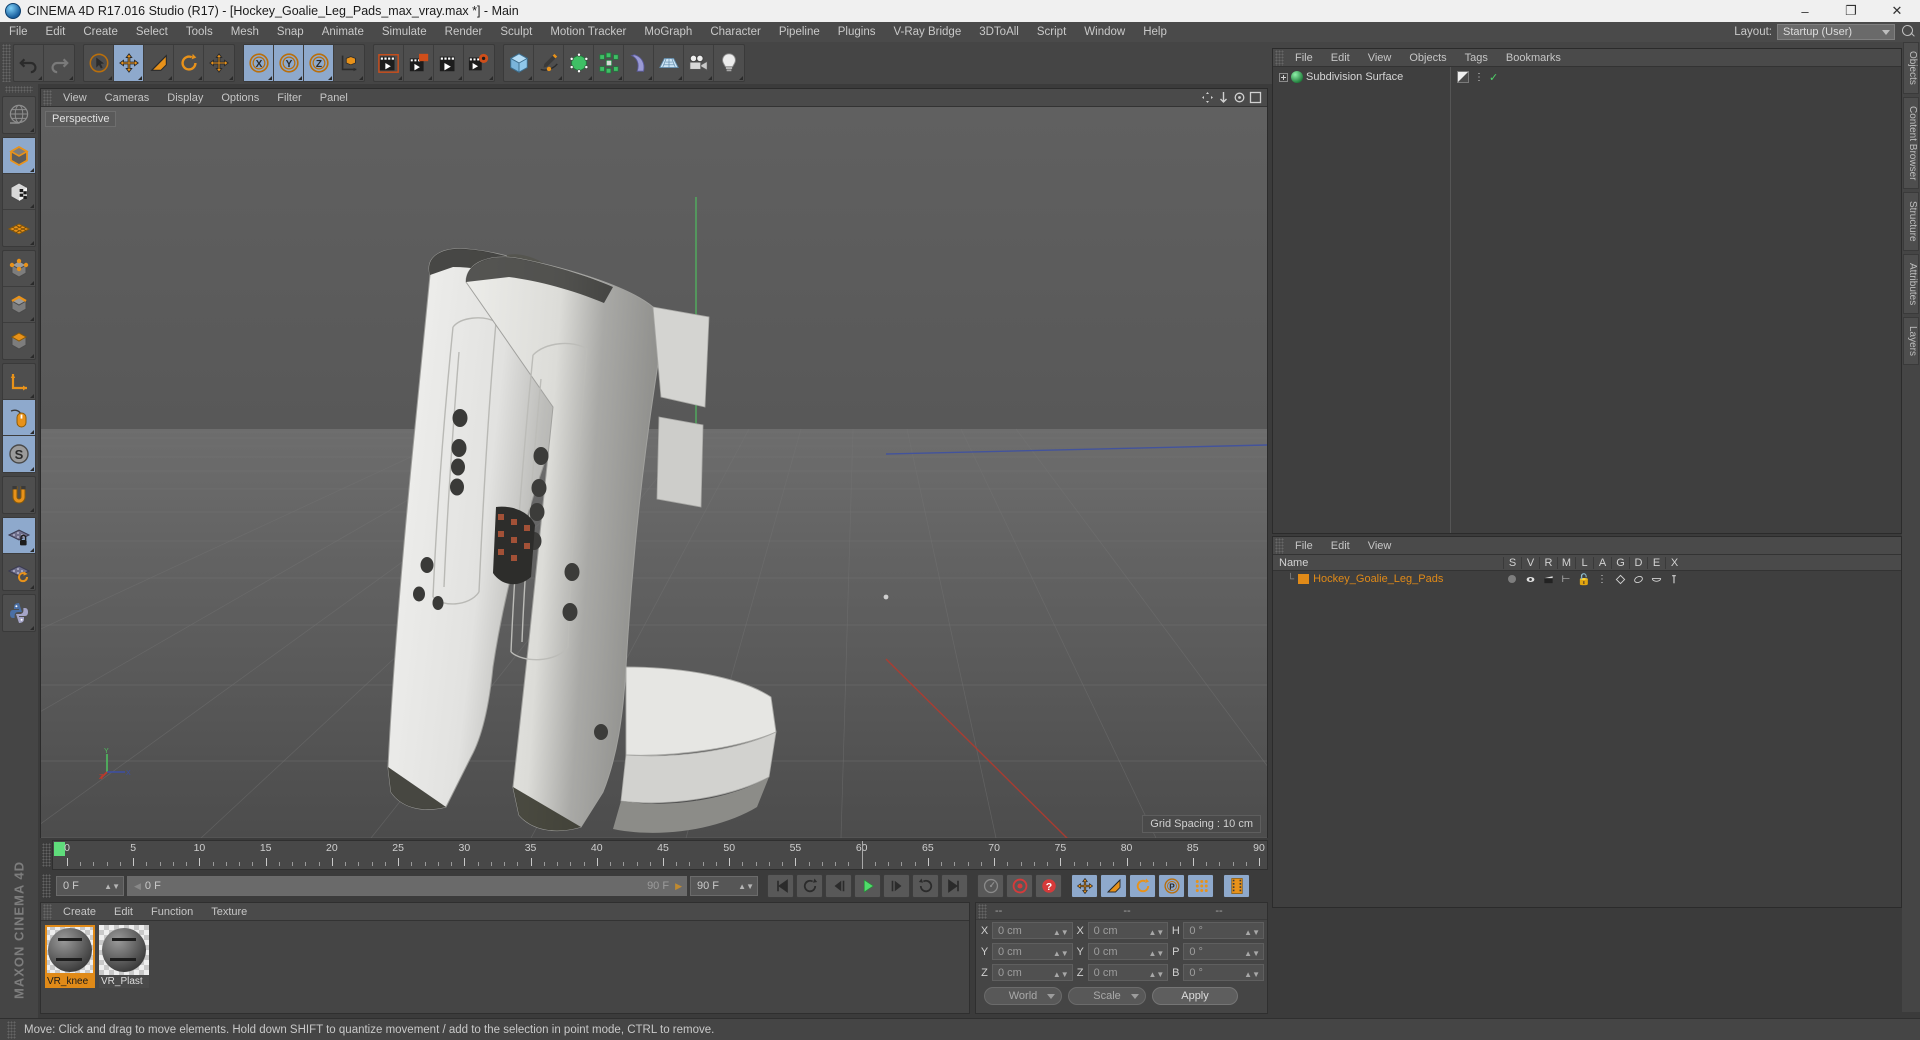 The image size is (1920, 1040). Describe the element at coordinates (1340, 58) in the screenshot. I see `object-menu-edit: Edit` at that location.